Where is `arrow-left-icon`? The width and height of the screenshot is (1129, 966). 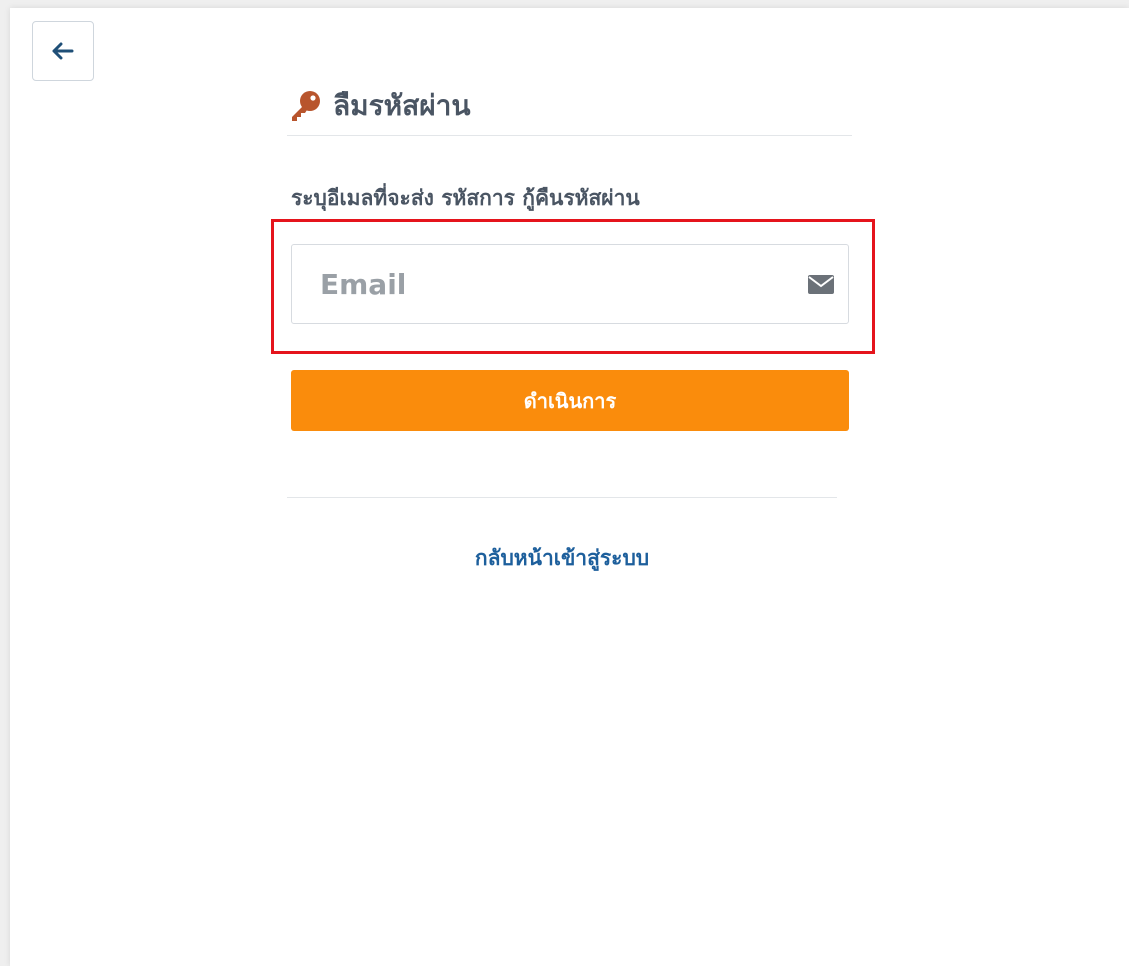
arrow-left-icon is located at coordinates (63, 51).